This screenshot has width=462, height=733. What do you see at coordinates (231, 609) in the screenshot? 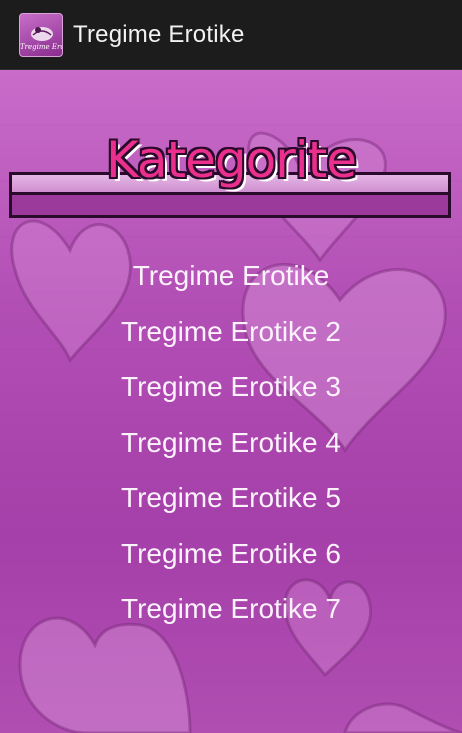
I see `category-item-7: Tregime Erotike 7` at bounding box center [231, 609].